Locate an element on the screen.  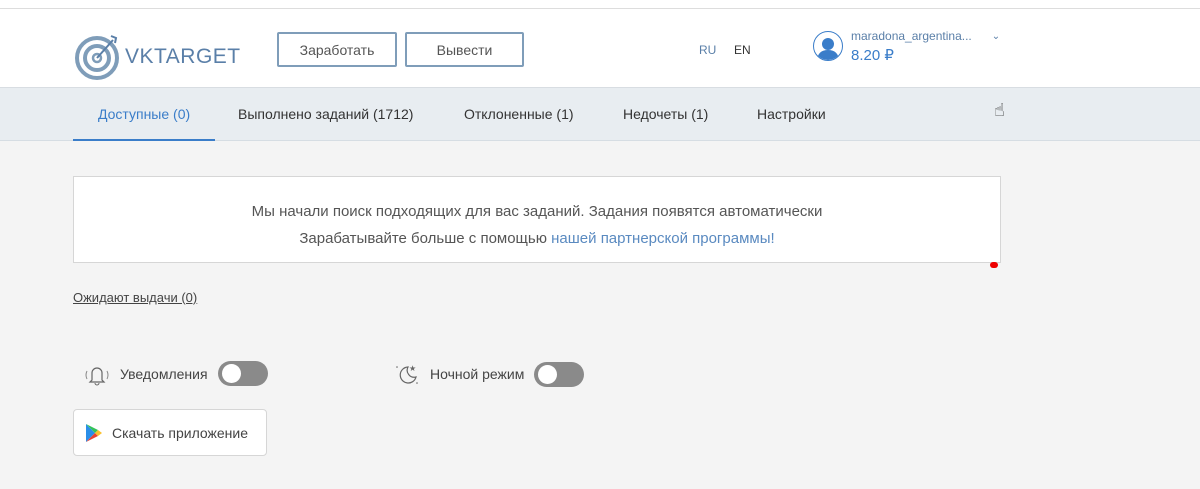
earn-button: Заработать is located at coordinates (337, 49).